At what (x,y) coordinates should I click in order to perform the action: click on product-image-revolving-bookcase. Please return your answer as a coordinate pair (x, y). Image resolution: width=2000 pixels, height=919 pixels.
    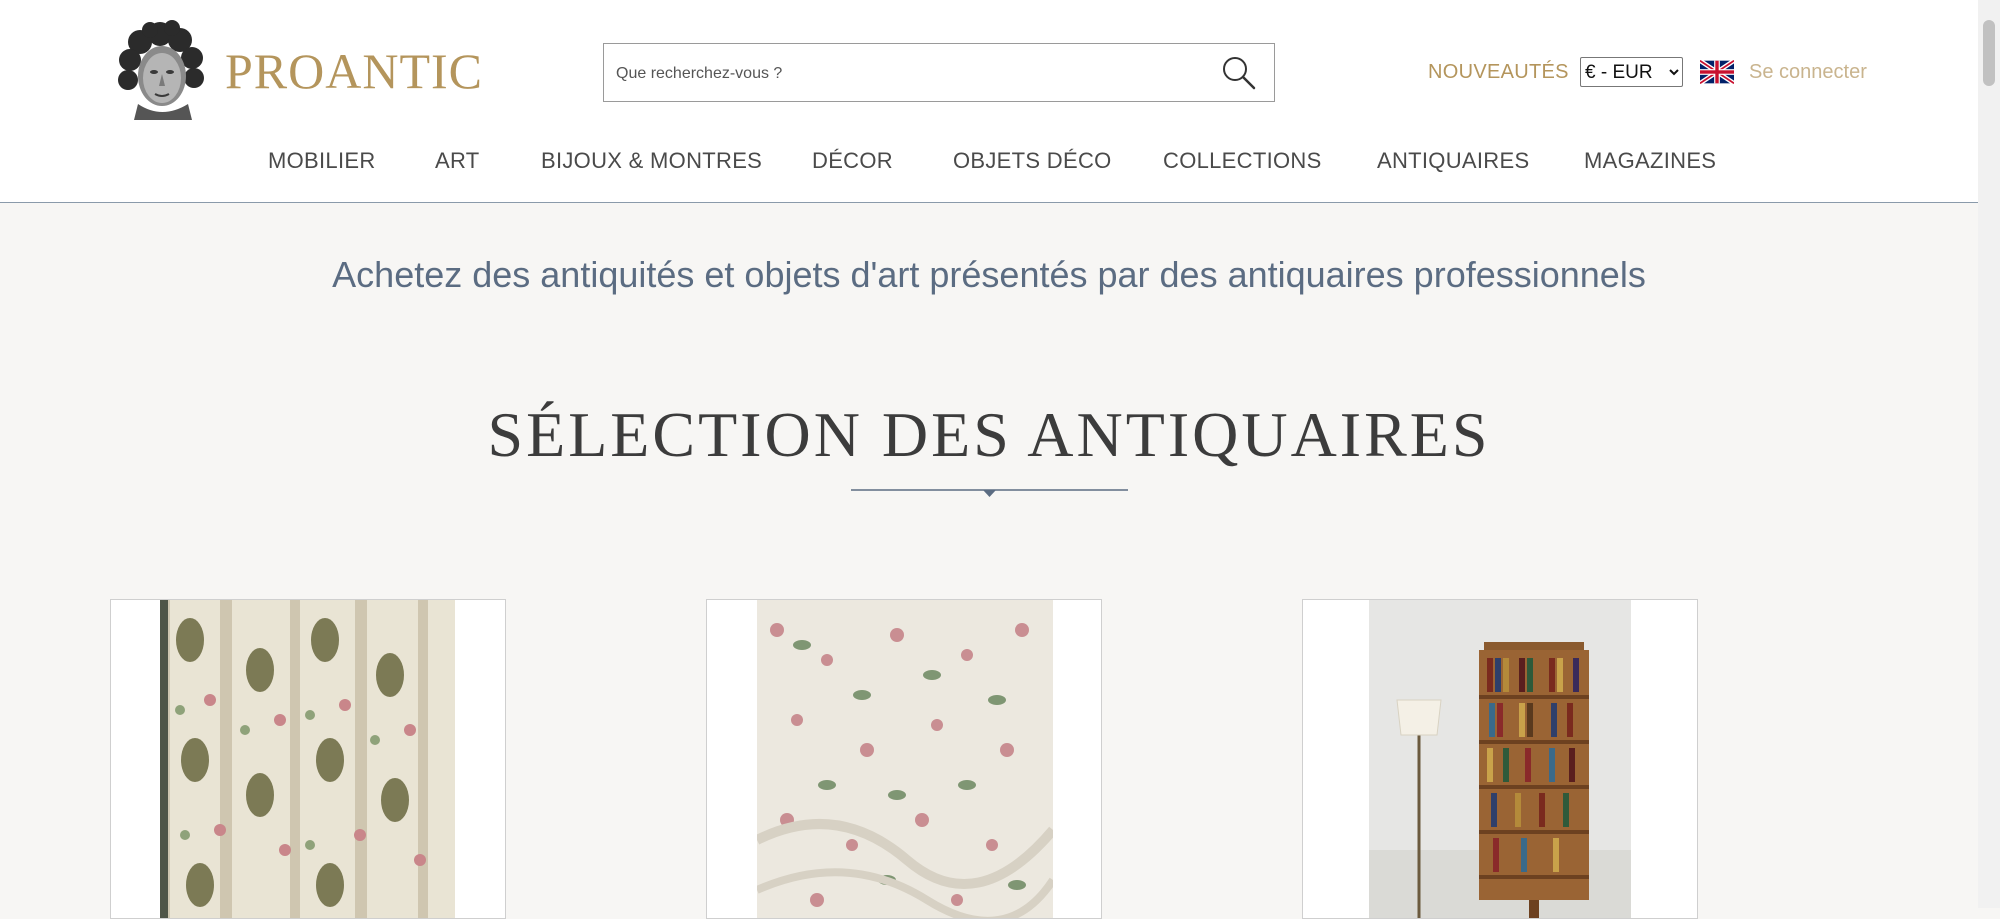
    Looking at the image, I should click on (1500, 759).